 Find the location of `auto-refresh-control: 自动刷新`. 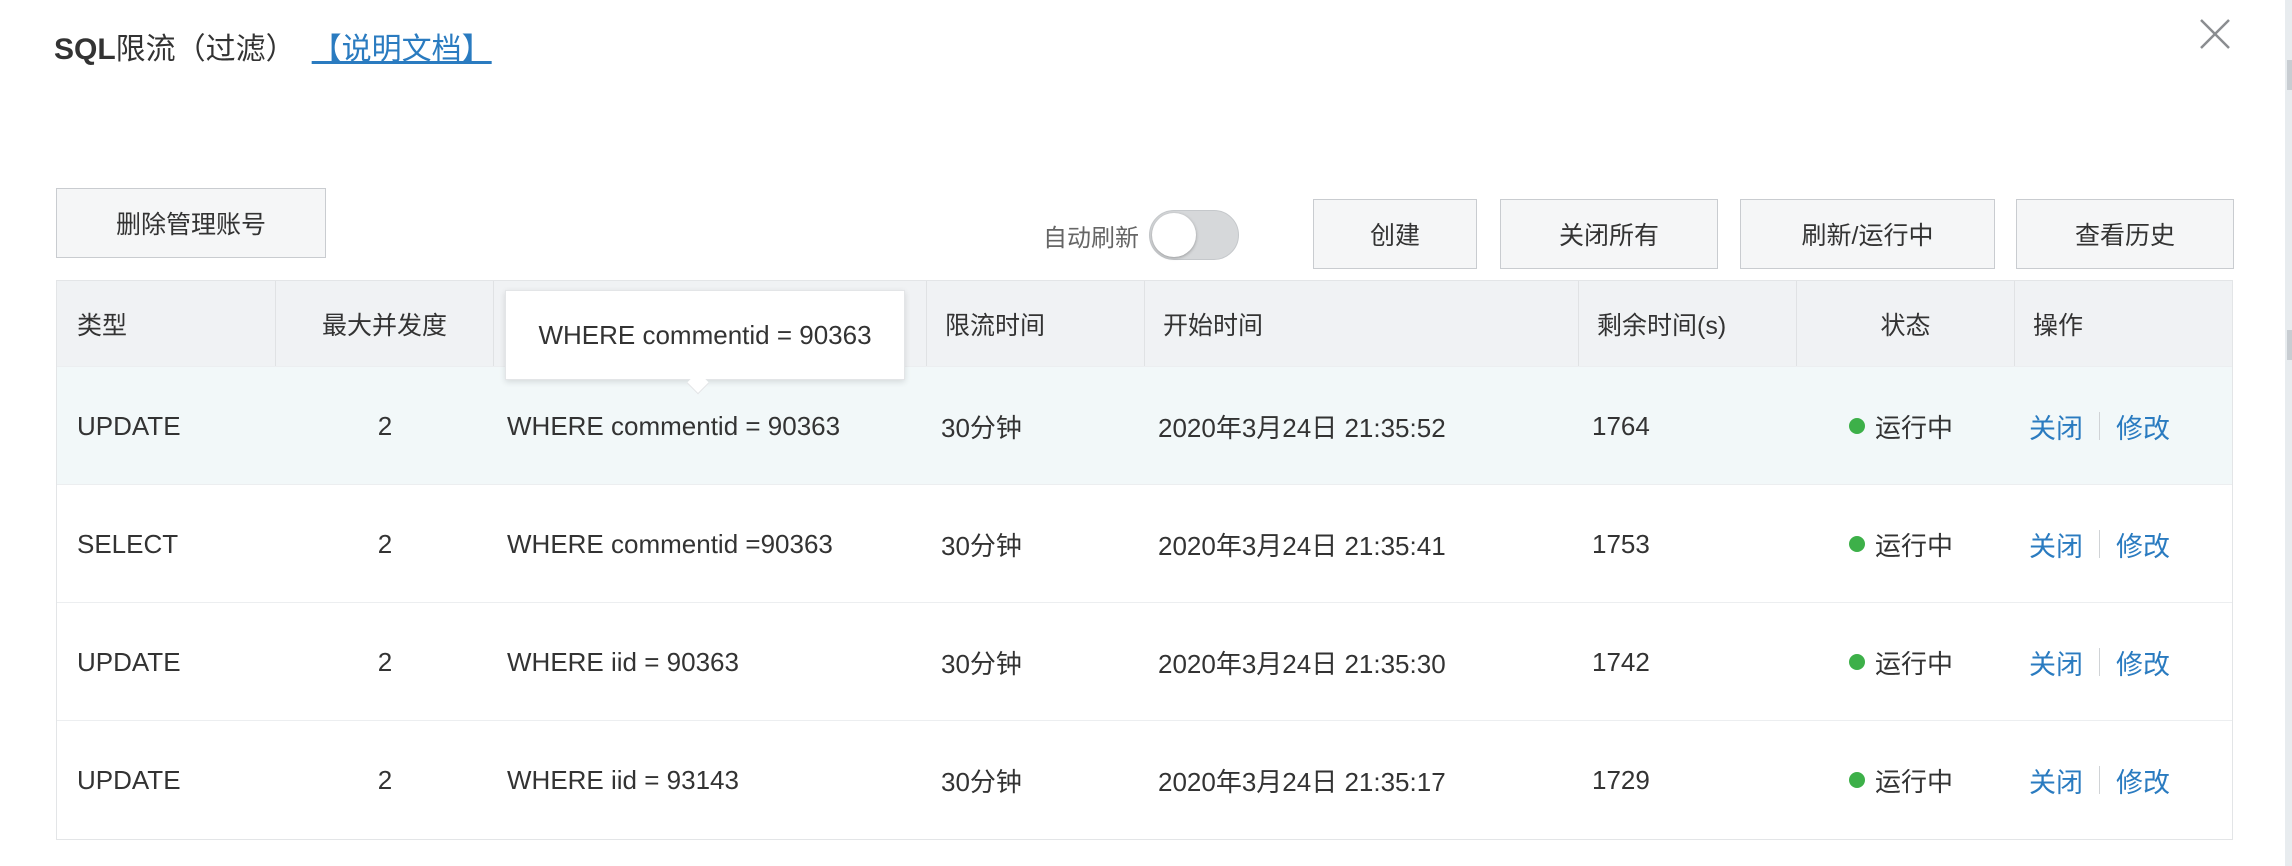

auto-refresh-control: 自动刷新 is located at coordinates (1141, 235).